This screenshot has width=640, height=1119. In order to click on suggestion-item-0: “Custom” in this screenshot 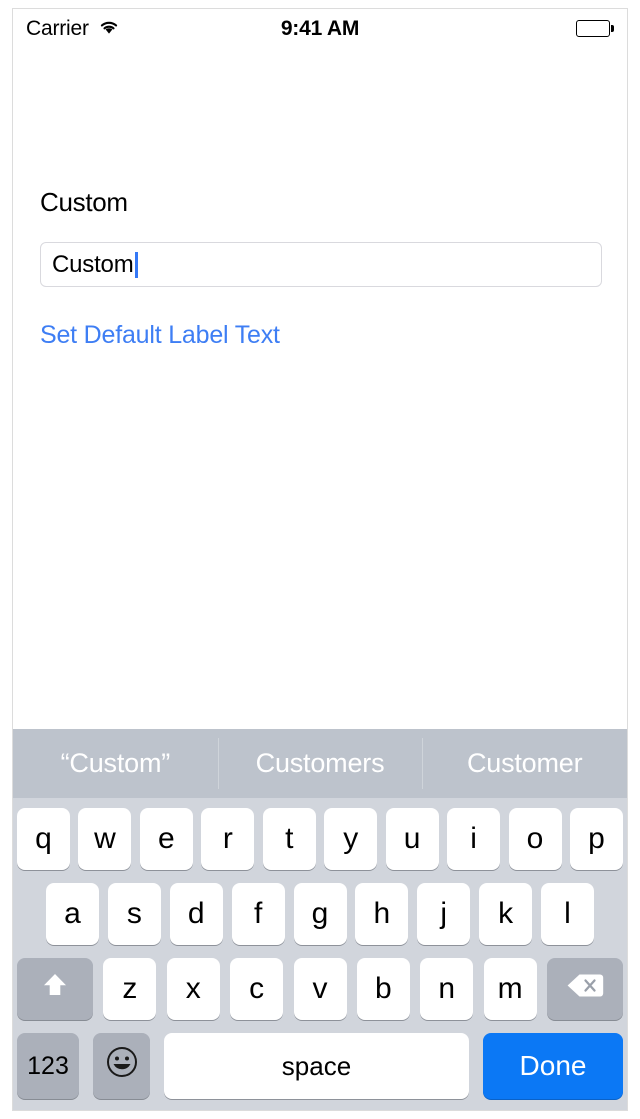, I will do `click(115, 763)`.